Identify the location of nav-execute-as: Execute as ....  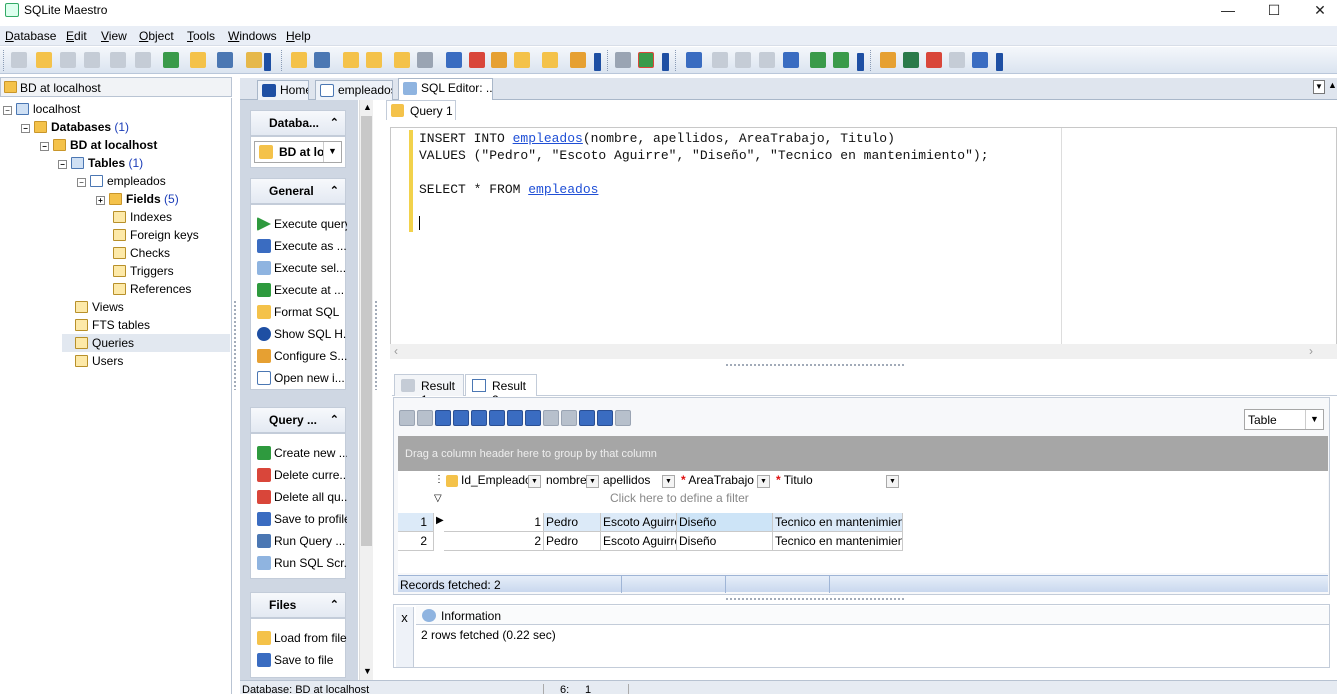
(302, 246).